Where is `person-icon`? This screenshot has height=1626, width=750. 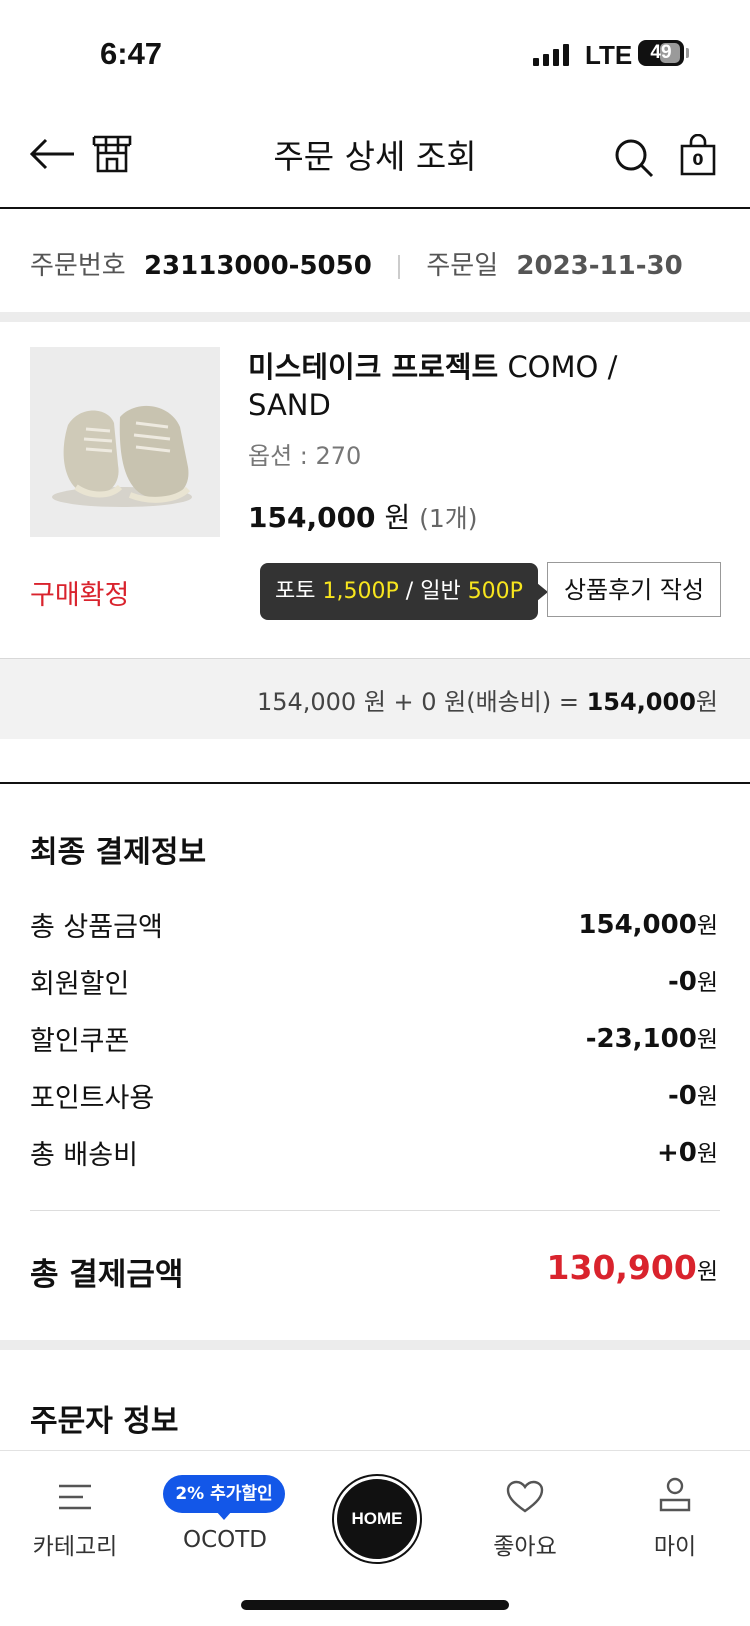
person-icon is located at coordinates (675, 1494).